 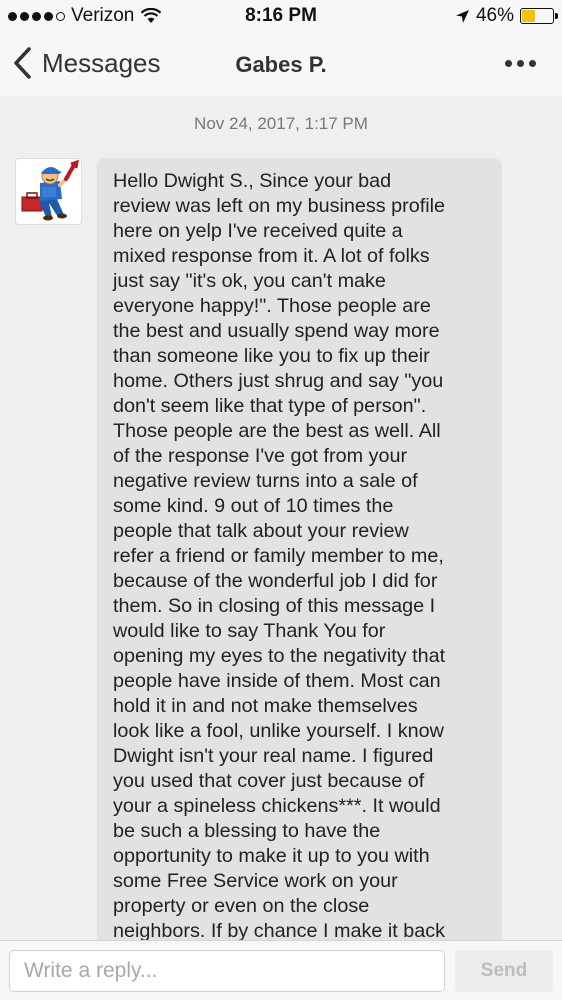 I want to click on reply-input, so click(x=227, y=971).